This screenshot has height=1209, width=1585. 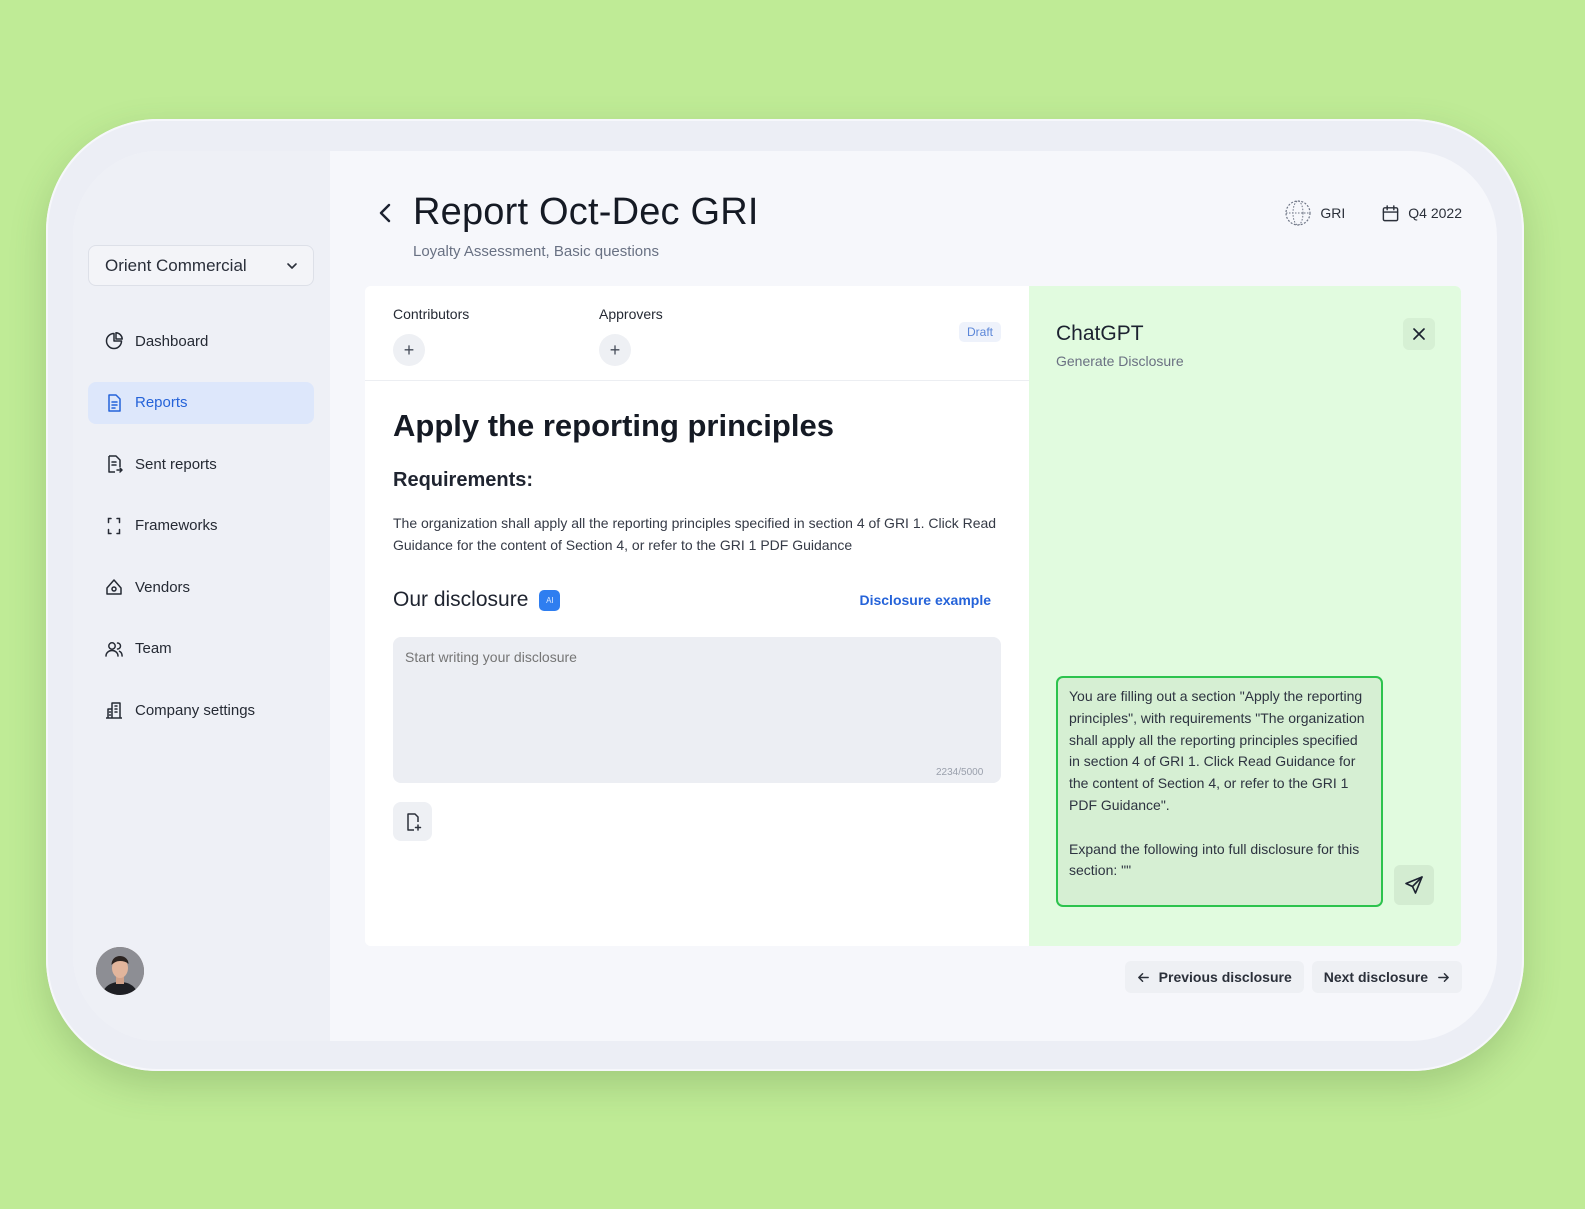 I want to click on attach-file-button, so click(x=412, y=821).